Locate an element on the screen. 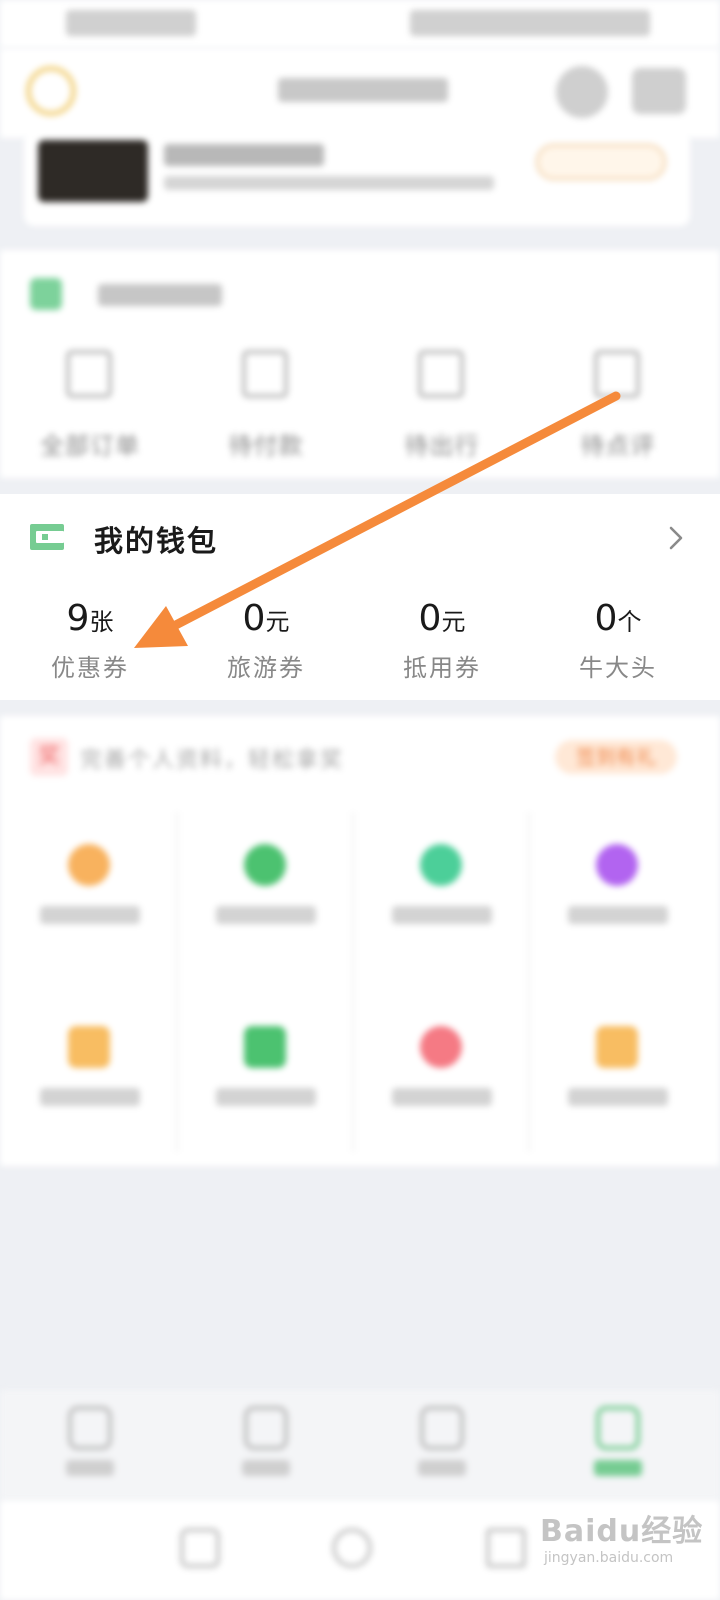 This screenshot has width=720, height=1600. user-icon is located at coordinates (618, 1428).